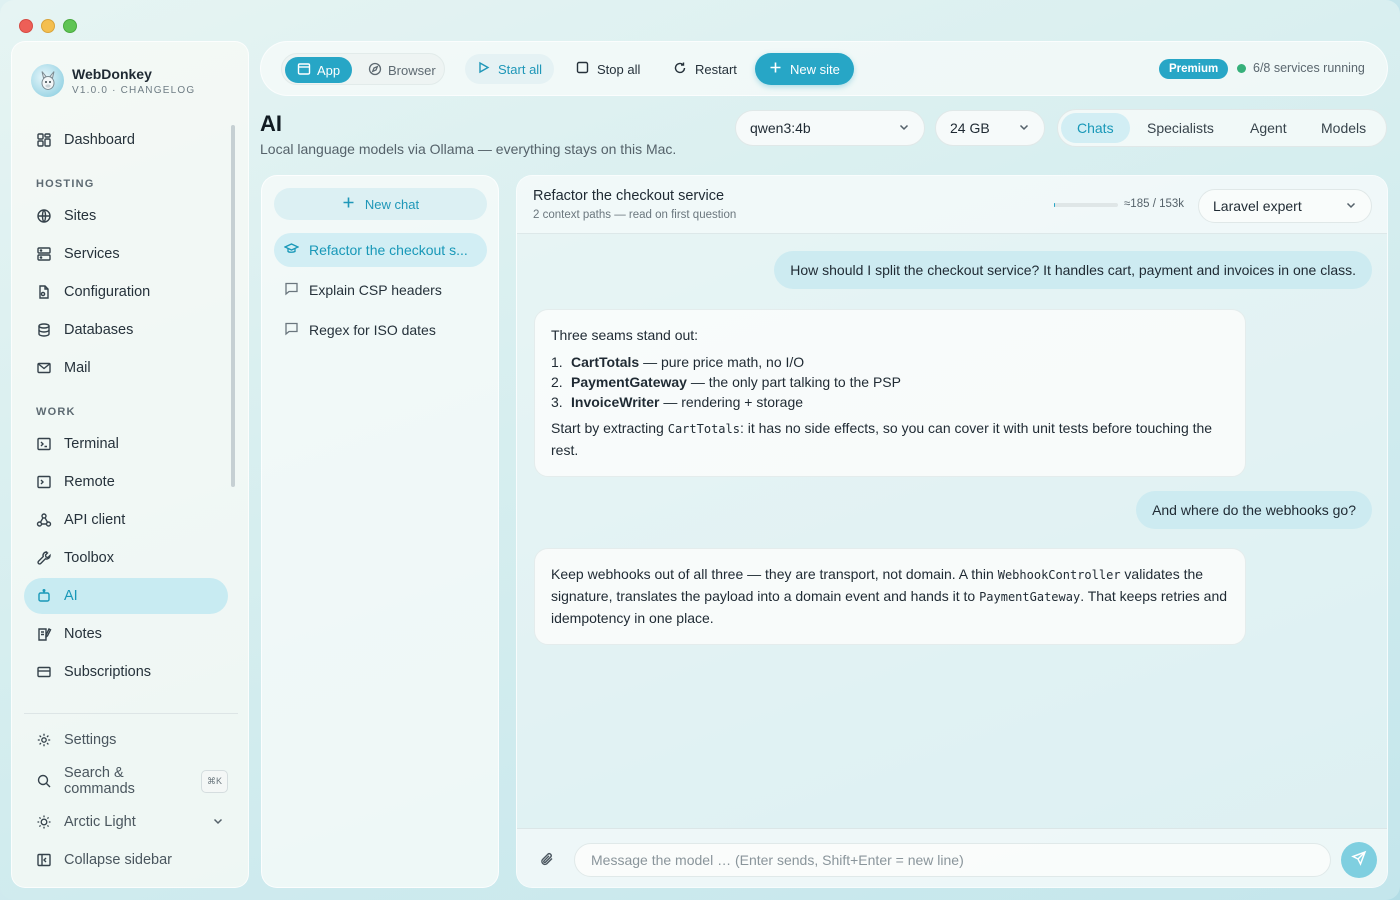 Image resolution: width=1400 pixels, height=900 pixels. What do you see at coordinates (44, 482) in the screenshot?
I see `remote-terminal-icon` at bounding box center [44, 482].